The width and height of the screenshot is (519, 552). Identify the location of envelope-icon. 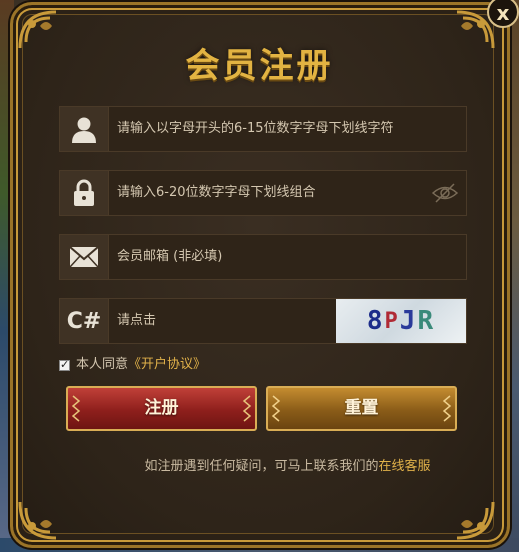
(84, 257).